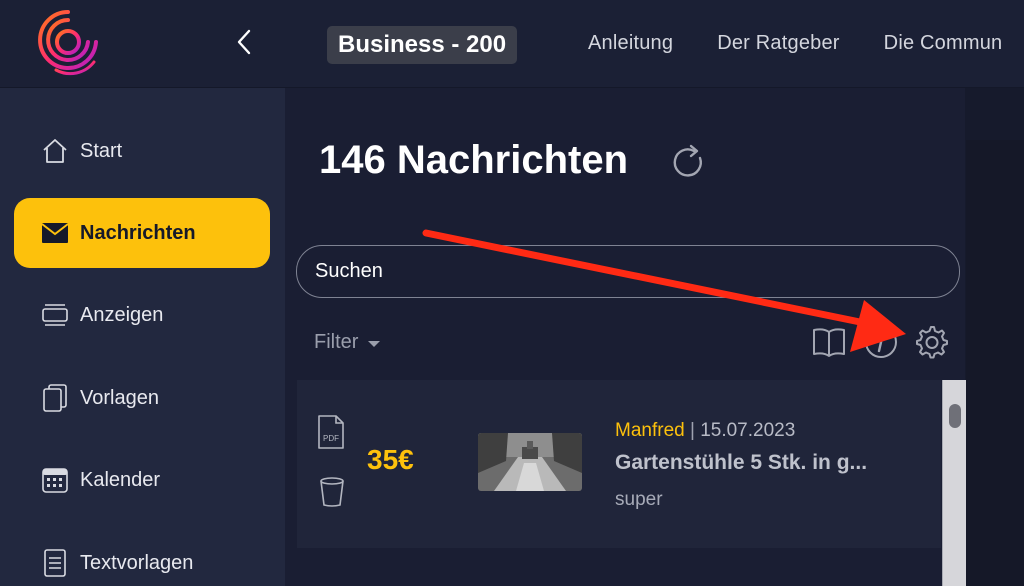 This screenshot has width=1024, height=586. I want to click on templates-icon, so click(55, 398).